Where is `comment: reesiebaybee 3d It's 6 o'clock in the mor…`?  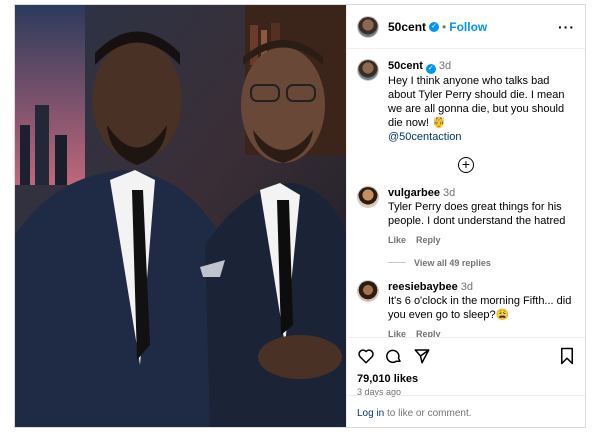 comment: reesiebaybee 3d It's 6 o'clock in the mor… is located at coordinates (466, 308).